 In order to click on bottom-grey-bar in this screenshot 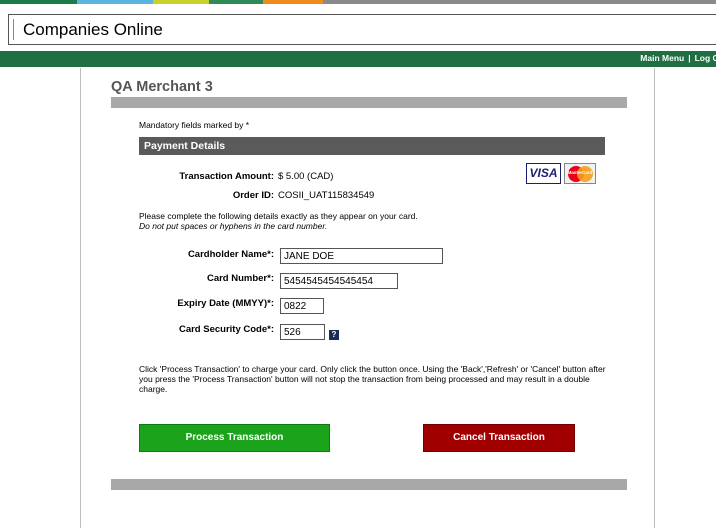, I will do `click(369, 484)`.